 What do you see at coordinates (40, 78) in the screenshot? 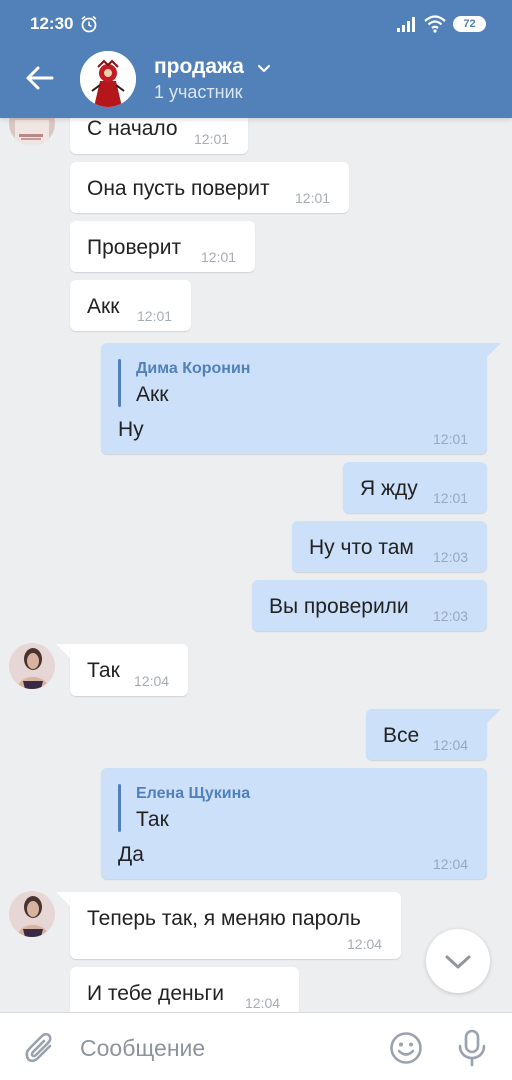
I see `arrow-left-icon` at bounding box center [40, 78].